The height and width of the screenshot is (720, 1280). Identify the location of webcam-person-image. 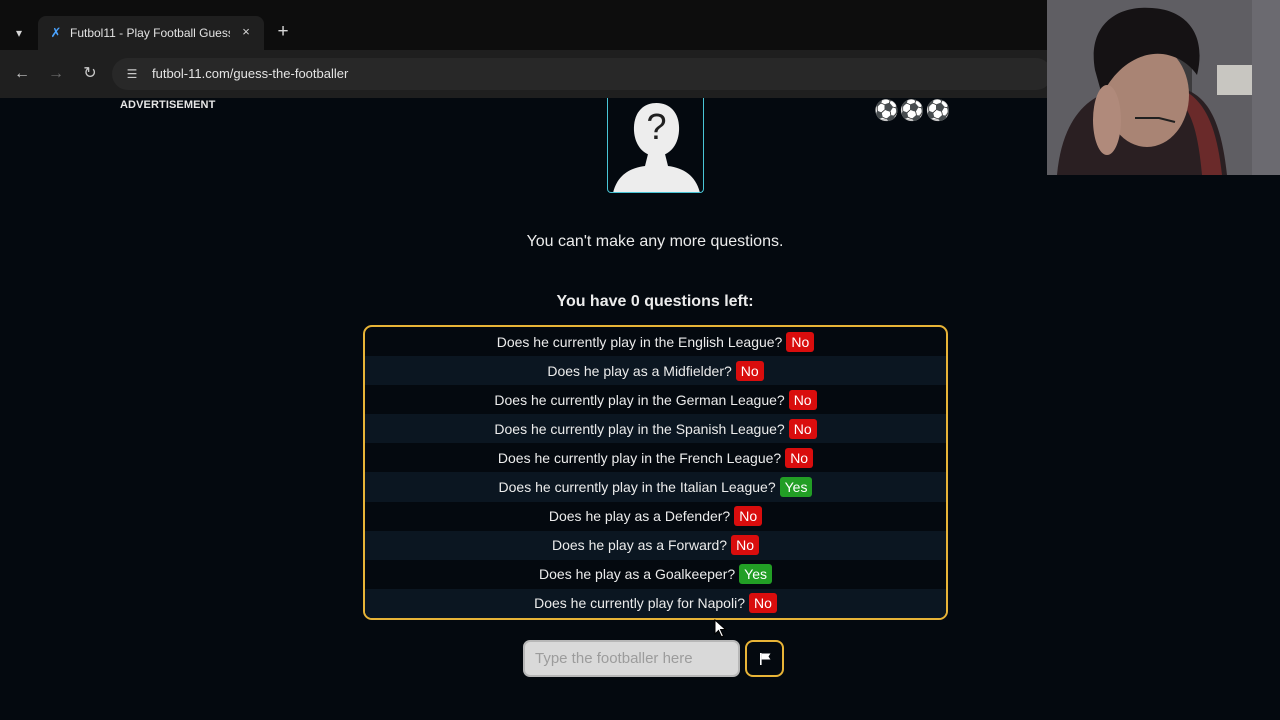
(1163, 87).